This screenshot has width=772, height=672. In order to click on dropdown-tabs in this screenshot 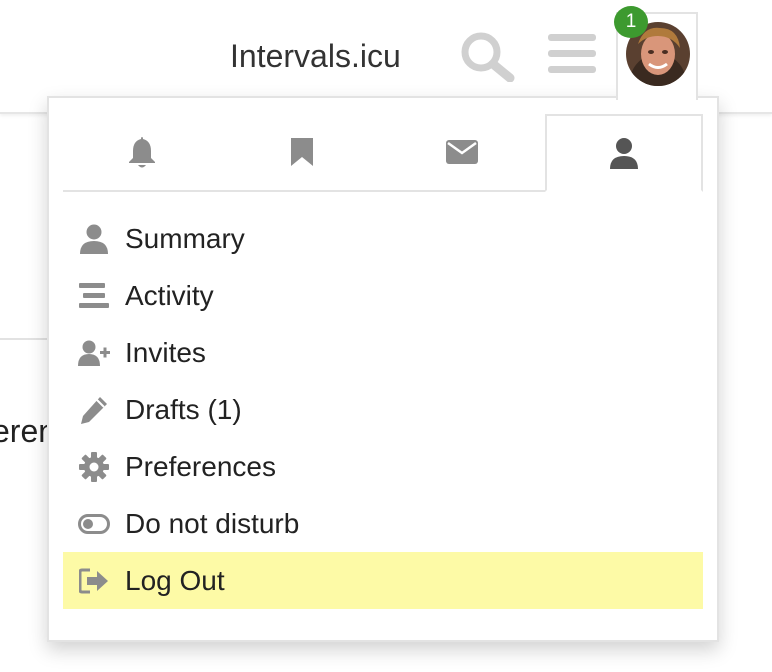, I will do `click(383, 153)`.